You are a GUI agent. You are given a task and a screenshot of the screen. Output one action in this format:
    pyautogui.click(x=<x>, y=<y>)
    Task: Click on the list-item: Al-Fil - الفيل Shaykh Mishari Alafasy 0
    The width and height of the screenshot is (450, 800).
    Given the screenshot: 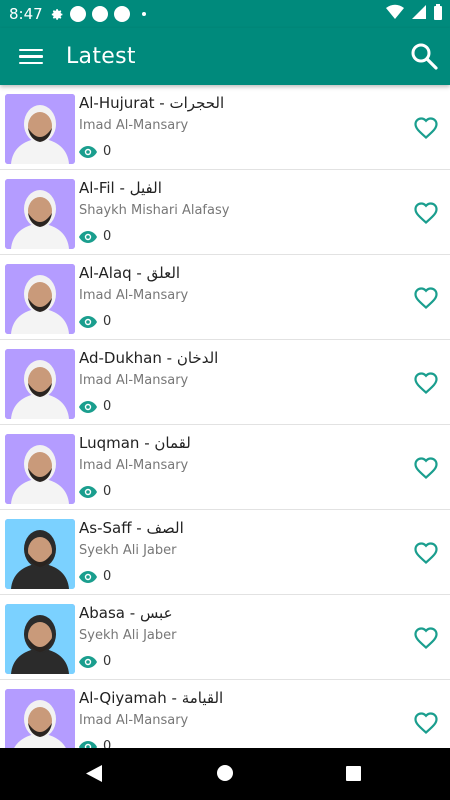 What is the action you would take?
    pyautogui.click(x=225, y=212)
    